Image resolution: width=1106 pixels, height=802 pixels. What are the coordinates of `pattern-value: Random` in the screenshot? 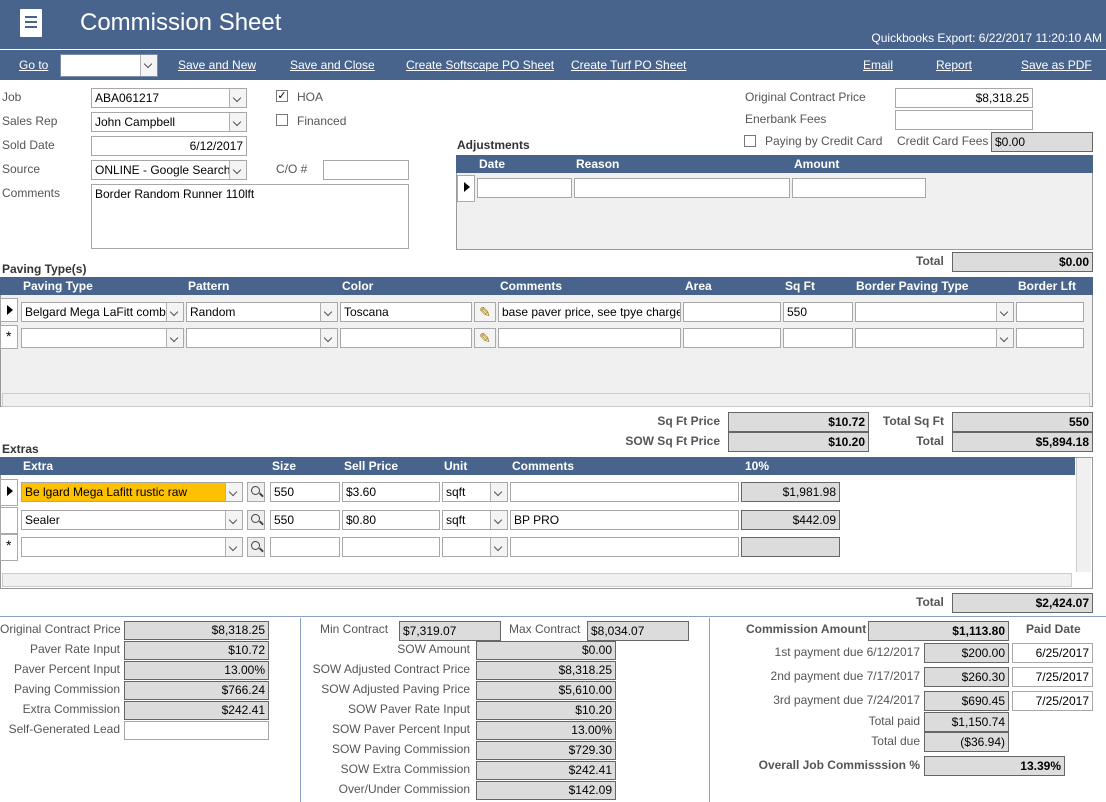 It's located at (213, 312).